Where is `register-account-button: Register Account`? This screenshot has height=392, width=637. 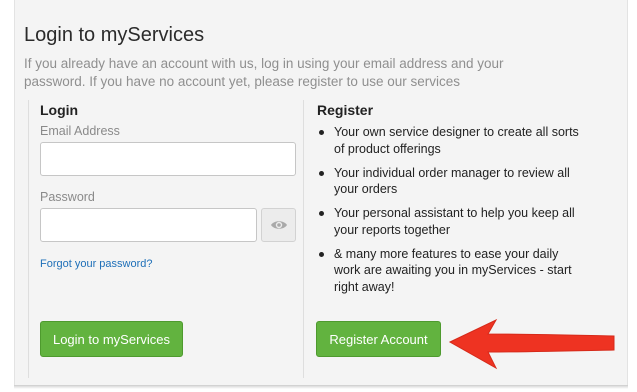 register-account-button: Register Account is located at coordinates (378, 339).